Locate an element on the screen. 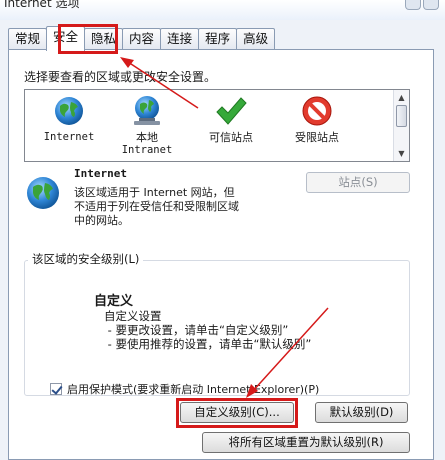  tab-security: 安全 is located at coordinates (66, 38).